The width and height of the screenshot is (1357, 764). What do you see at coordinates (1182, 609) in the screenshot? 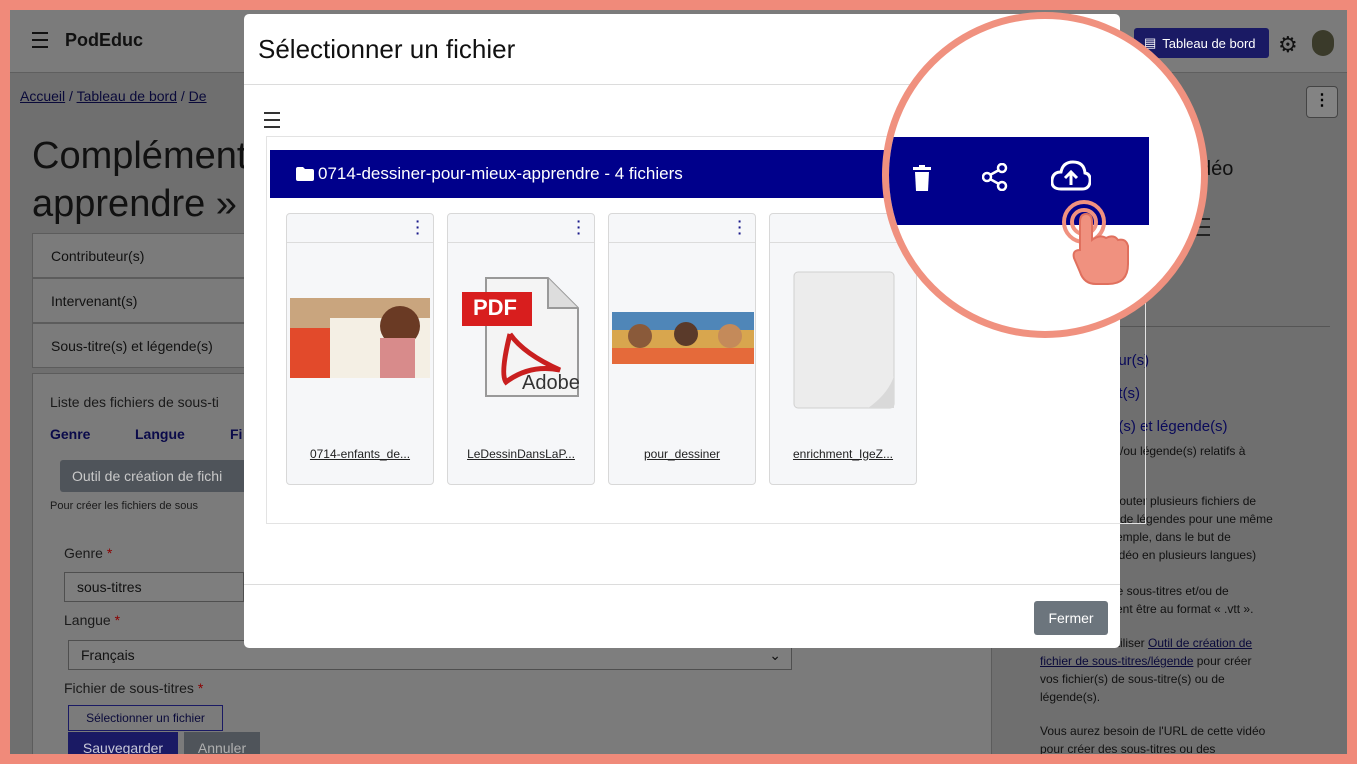
I see `help-line: vent être au format « .vtt ».` at bounding box center [1182, 609].